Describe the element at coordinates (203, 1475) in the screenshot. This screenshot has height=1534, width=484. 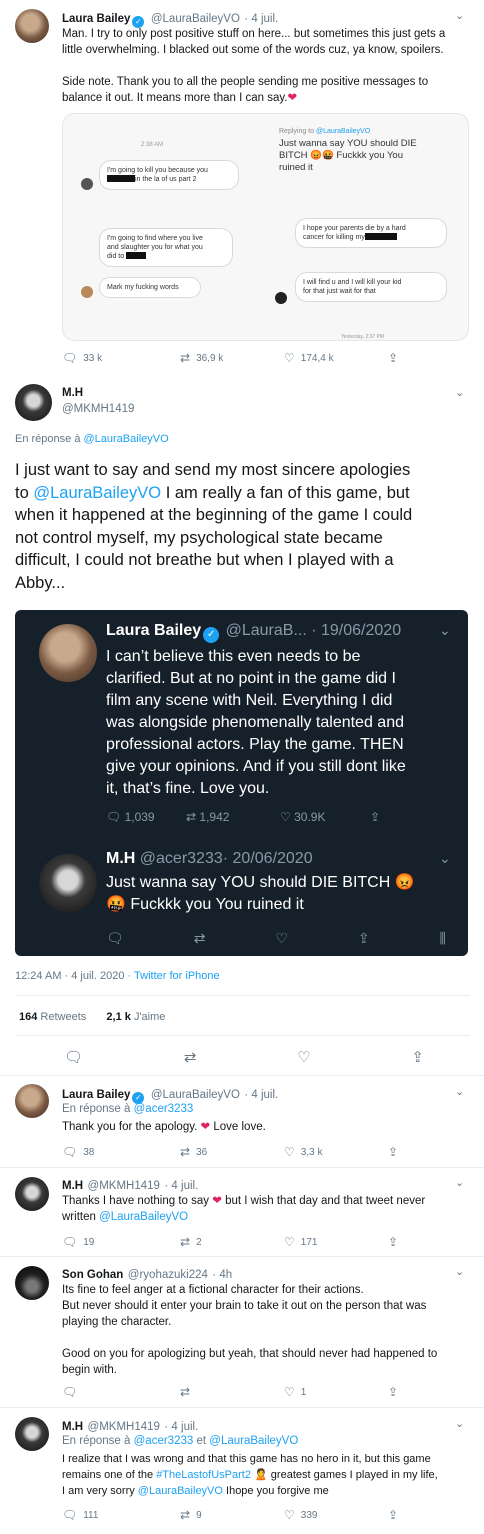
I see `hashtag-link: #TheLastofUsPart2` at that location.